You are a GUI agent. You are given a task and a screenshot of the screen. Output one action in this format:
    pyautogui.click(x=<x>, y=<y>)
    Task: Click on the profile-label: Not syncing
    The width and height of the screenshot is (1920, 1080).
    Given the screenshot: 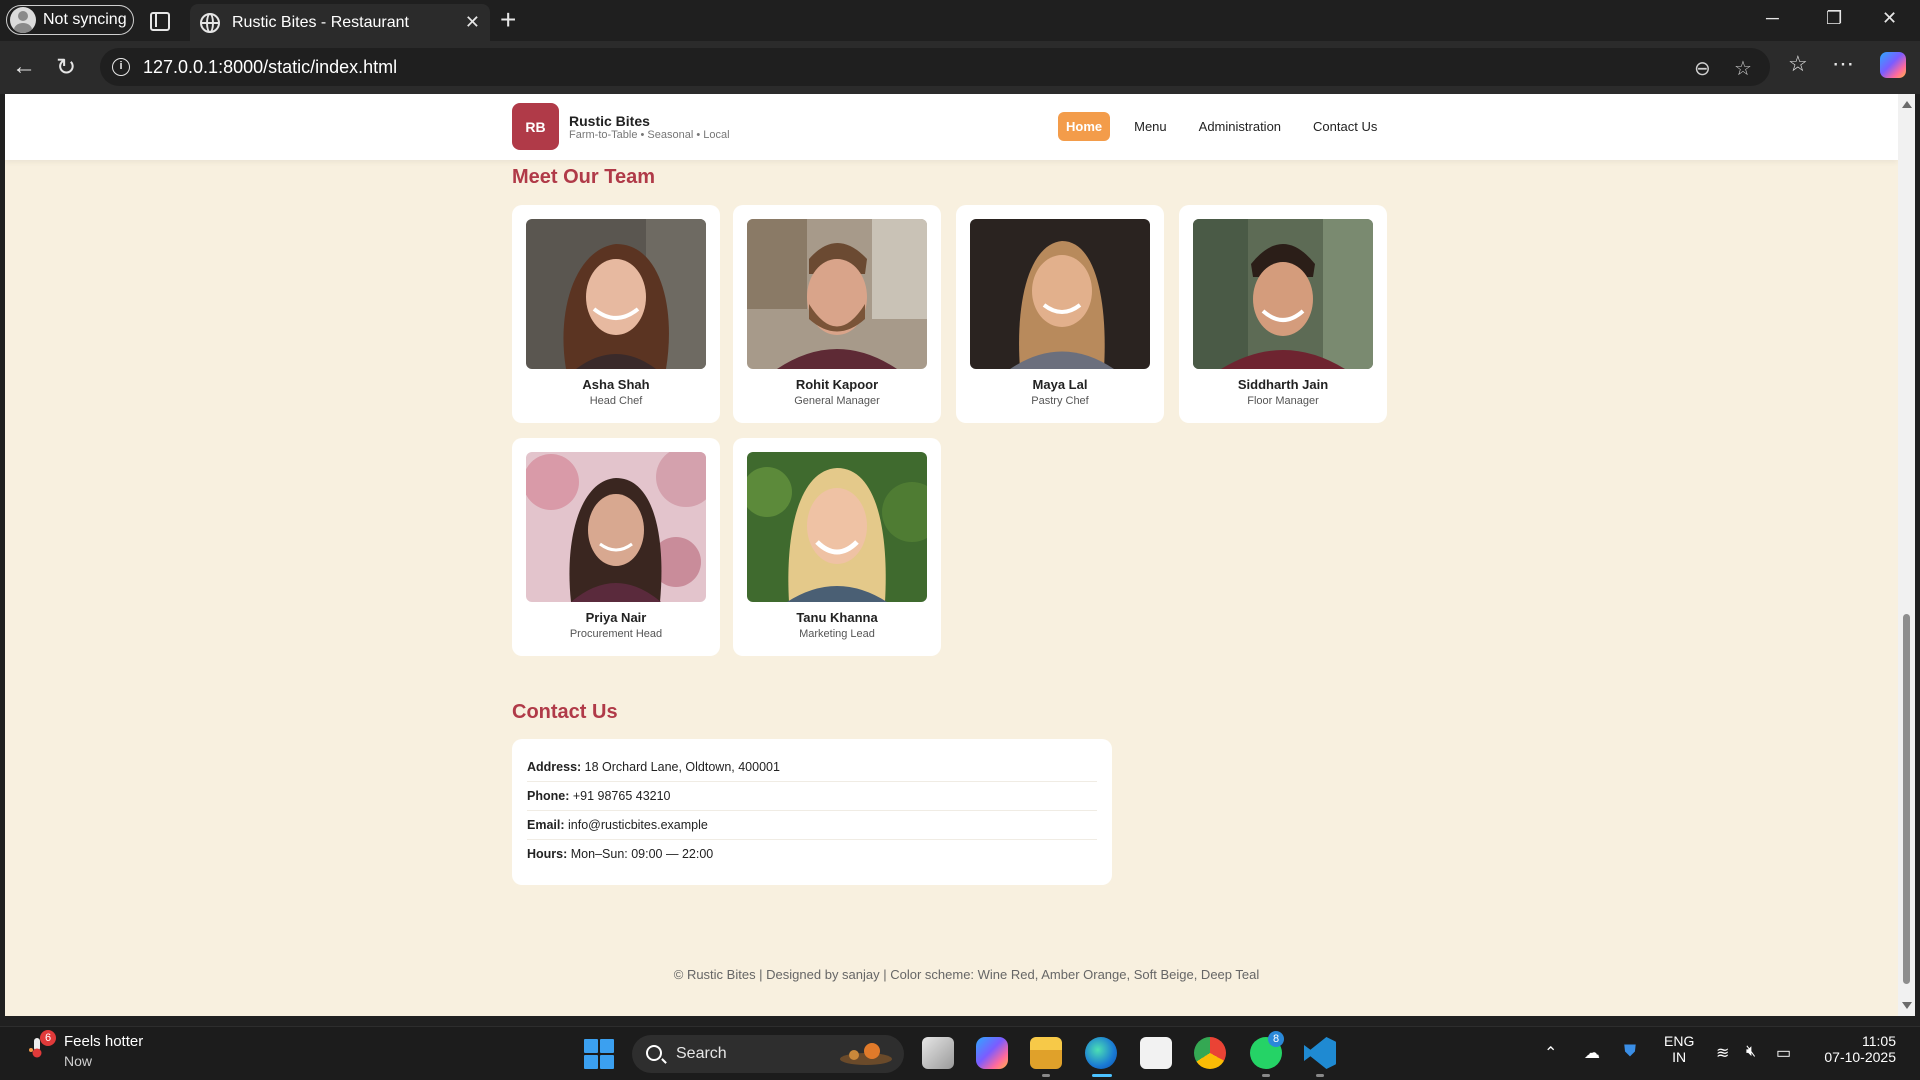 What is the action you would take?
    pyautogui.click(x=85, y=19)
    